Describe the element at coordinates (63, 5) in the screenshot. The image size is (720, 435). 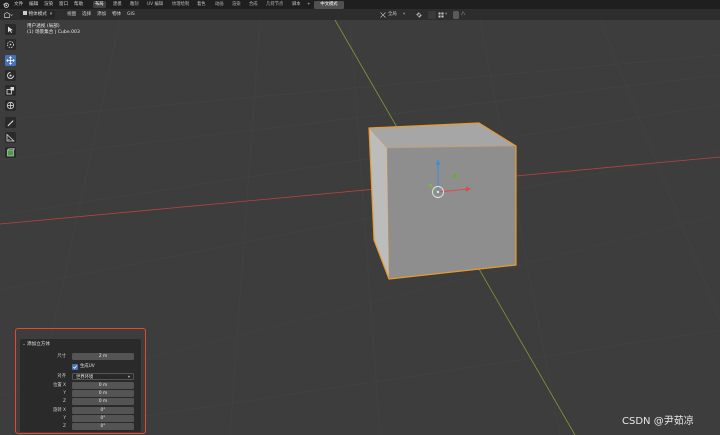
I see `menu-window: 窗口` at that location.